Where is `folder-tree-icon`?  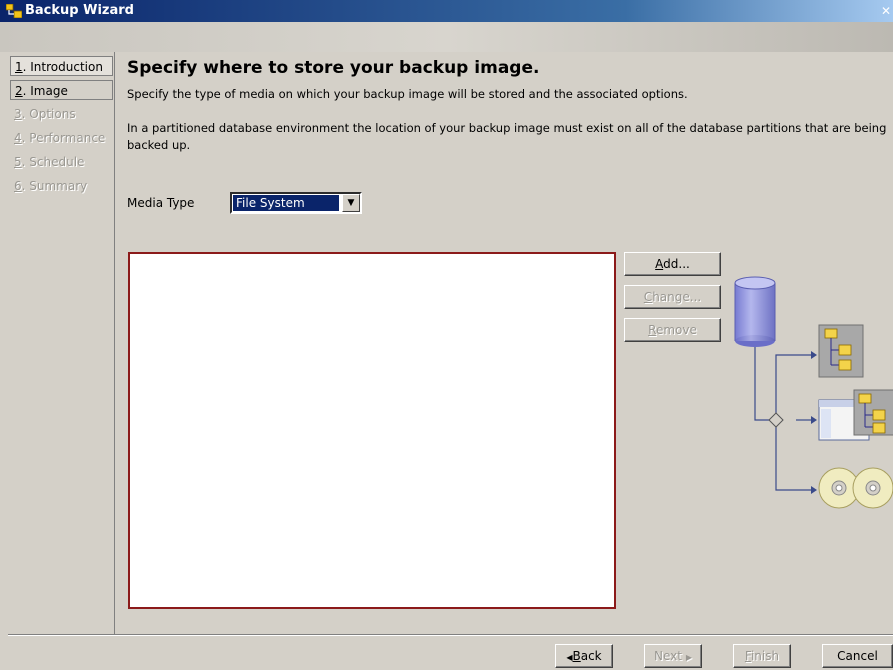
folder-tree-icon is located at coordinates (841, 351).